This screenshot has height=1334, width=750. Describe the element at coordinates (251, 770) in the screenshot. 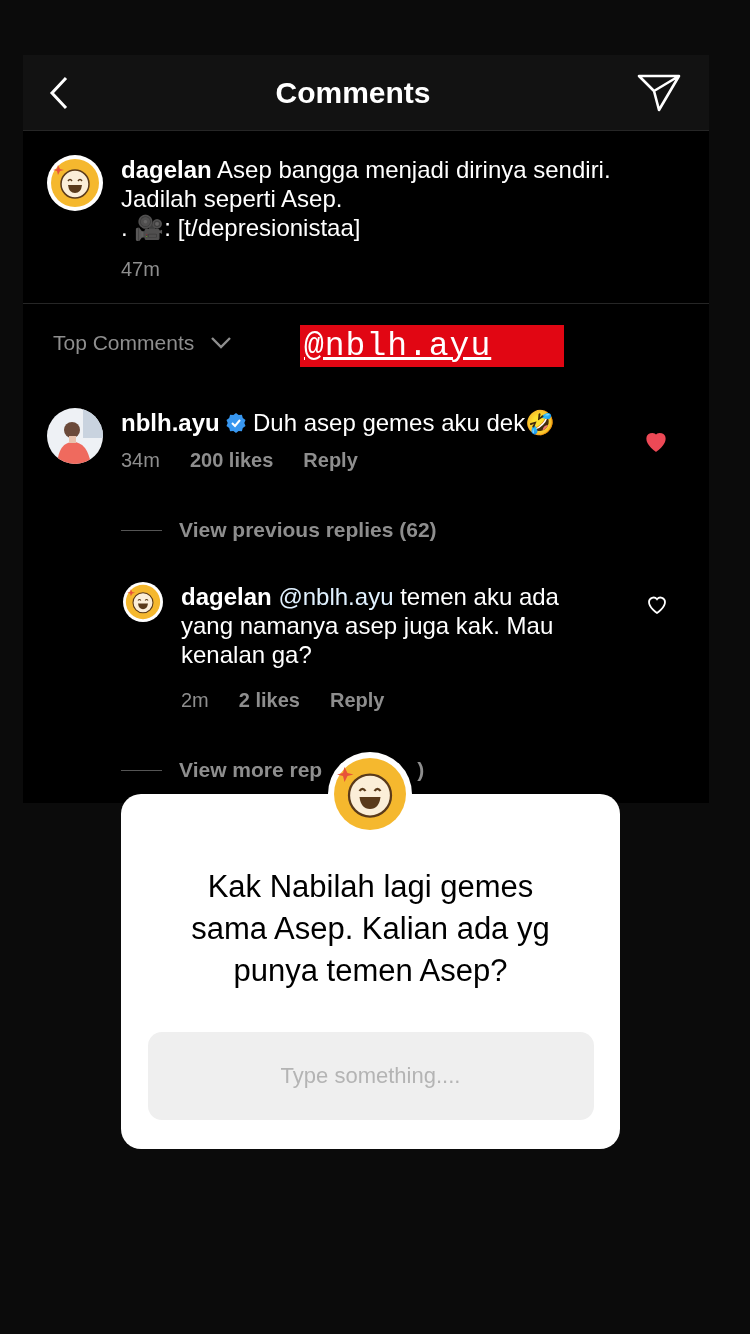

I see `view-replies-link: View more rep` at that location.